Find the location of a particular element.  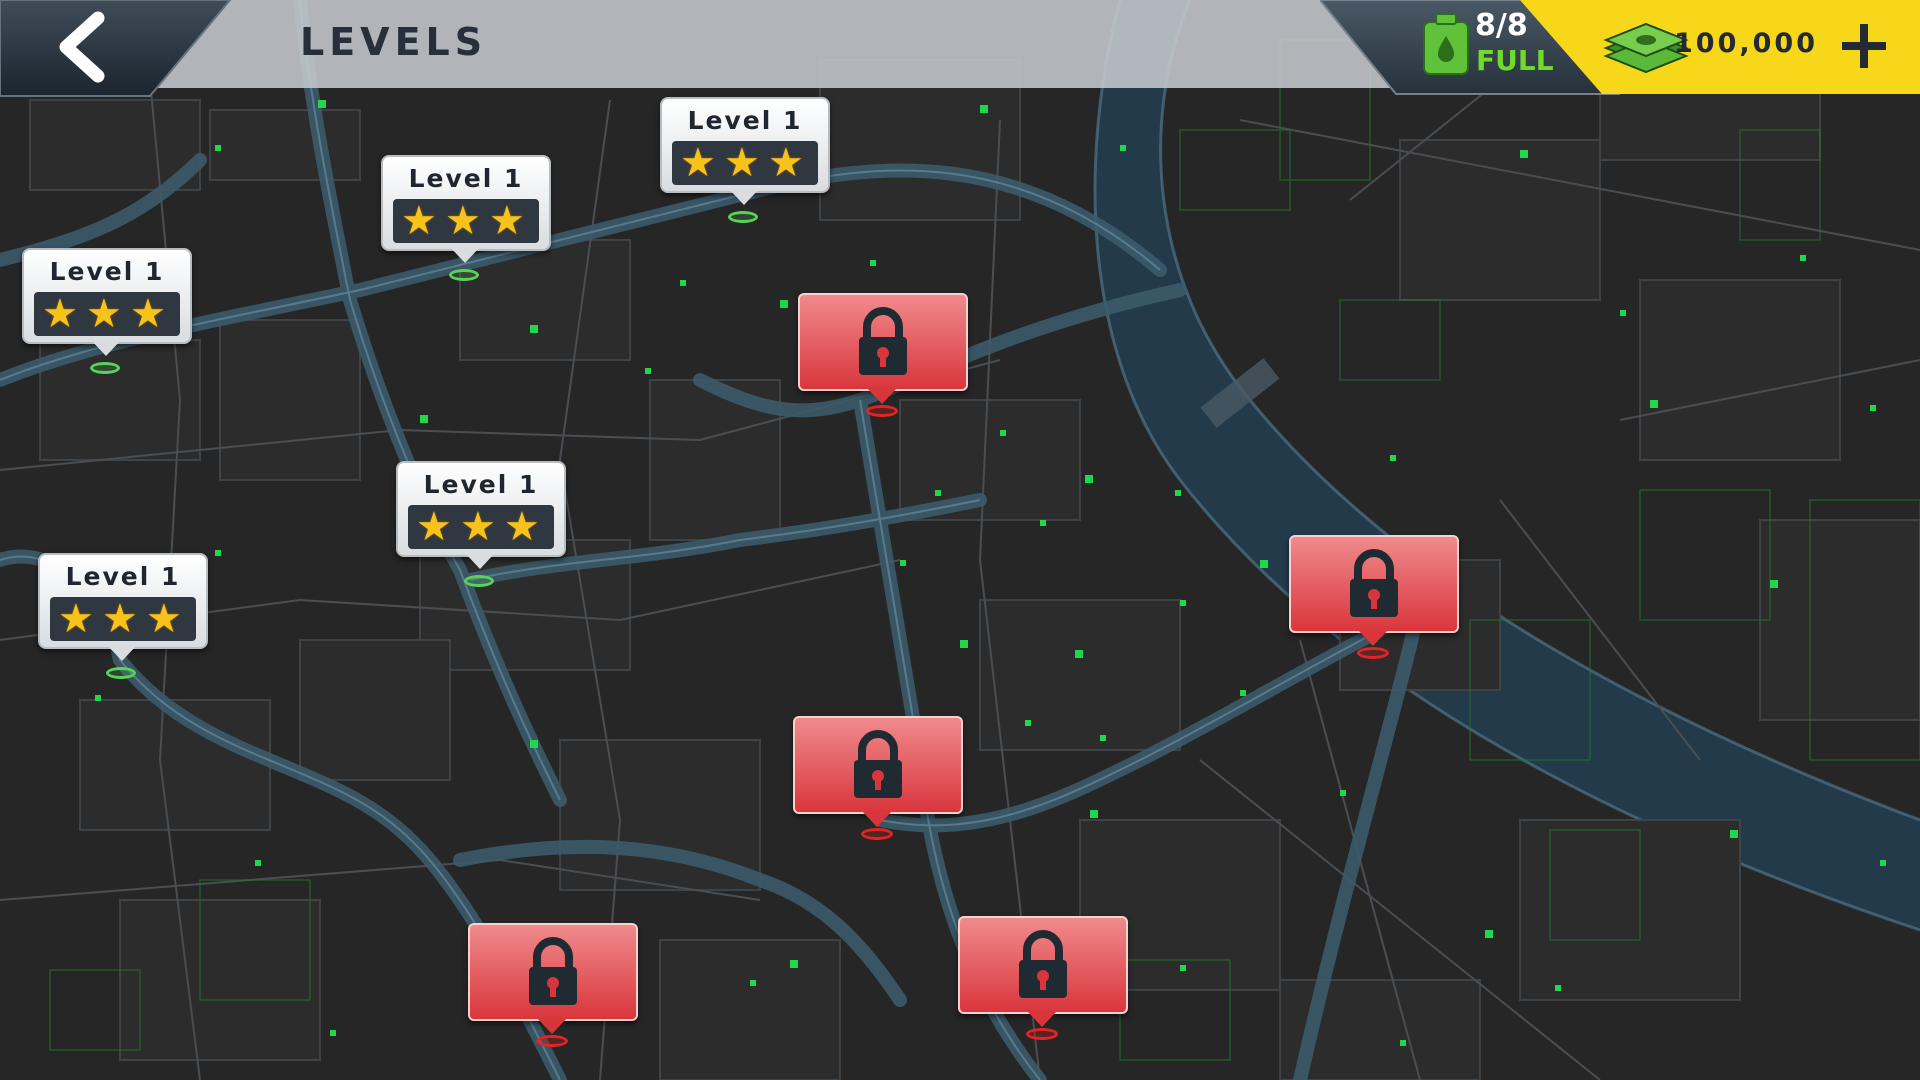

cash-amount: 100,000 is located at coordinates (1746, 43).